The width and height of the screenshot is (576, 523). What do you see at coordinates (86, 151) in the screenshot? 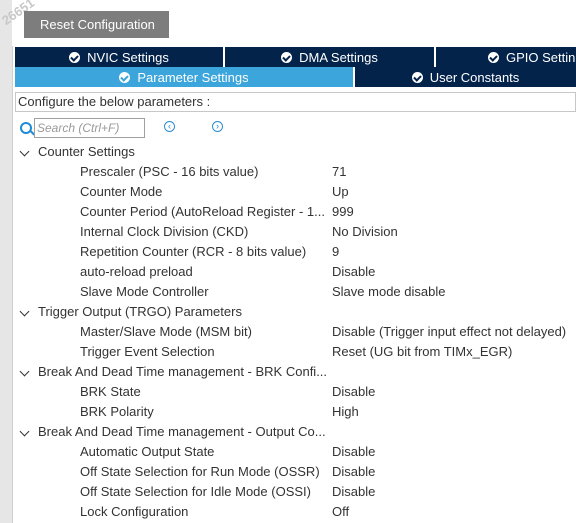
I see `group-label: Counter Settings` at bounding box center [86, 151].